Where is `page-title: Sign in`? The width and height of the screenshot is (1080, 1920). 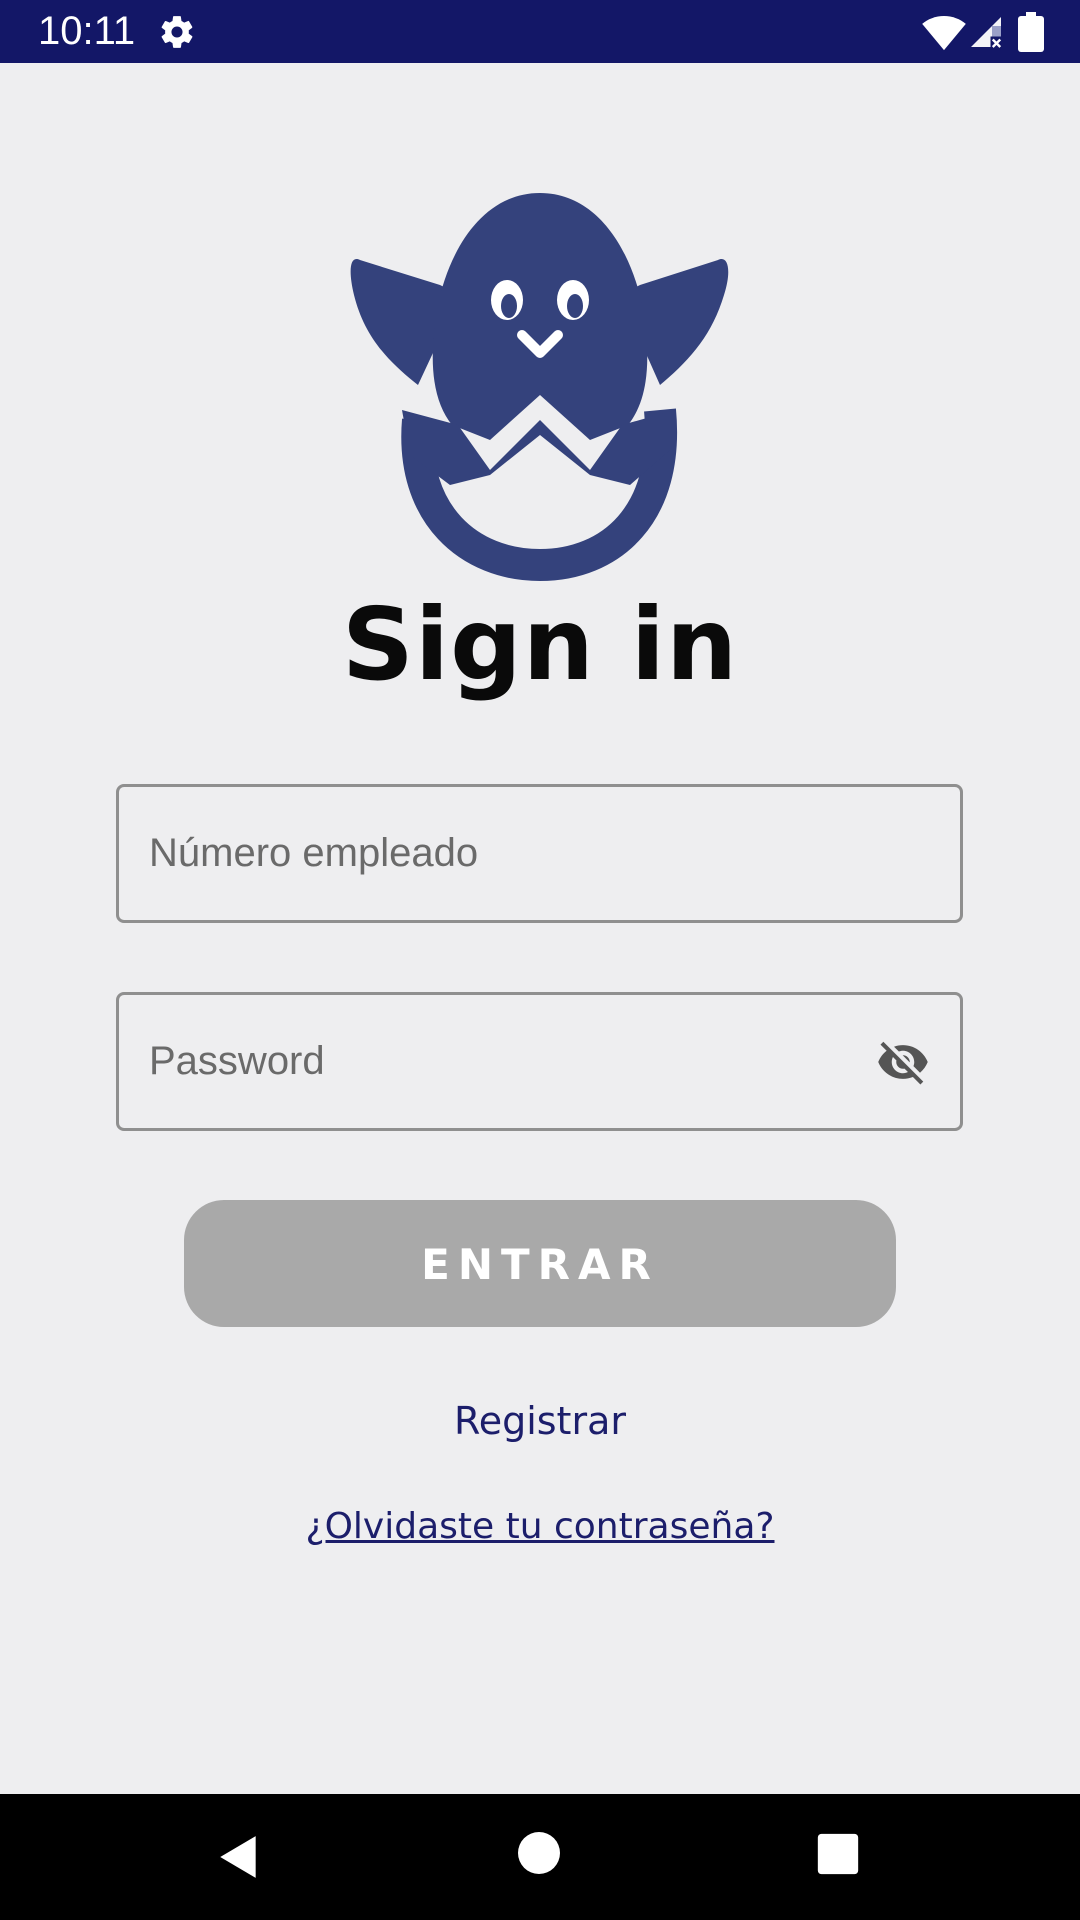 page-title: Sign in is located at coordinates (540, 644).